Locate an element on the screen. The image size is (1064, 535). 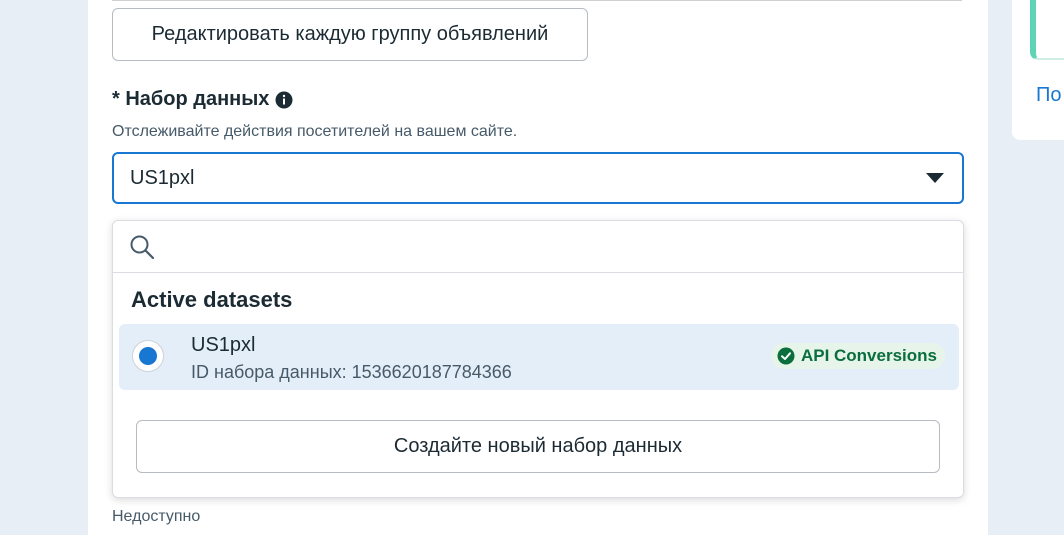
dataset-radio is located at coordinates (148, 356).